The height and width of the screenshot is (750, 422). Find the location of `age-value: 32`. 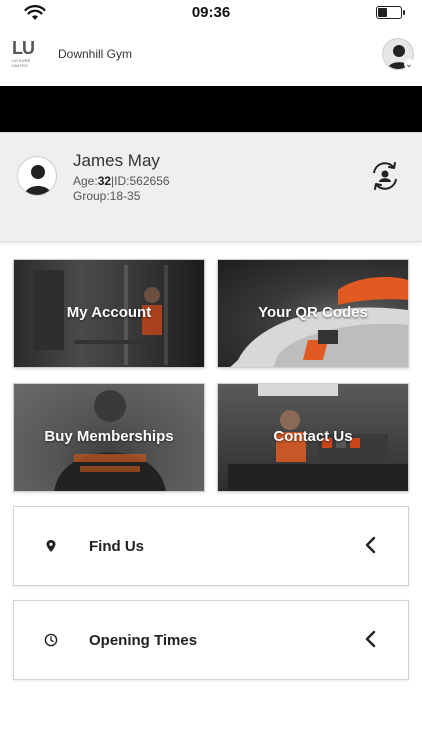

age-value: 32 is located at coordinates (104, 181).